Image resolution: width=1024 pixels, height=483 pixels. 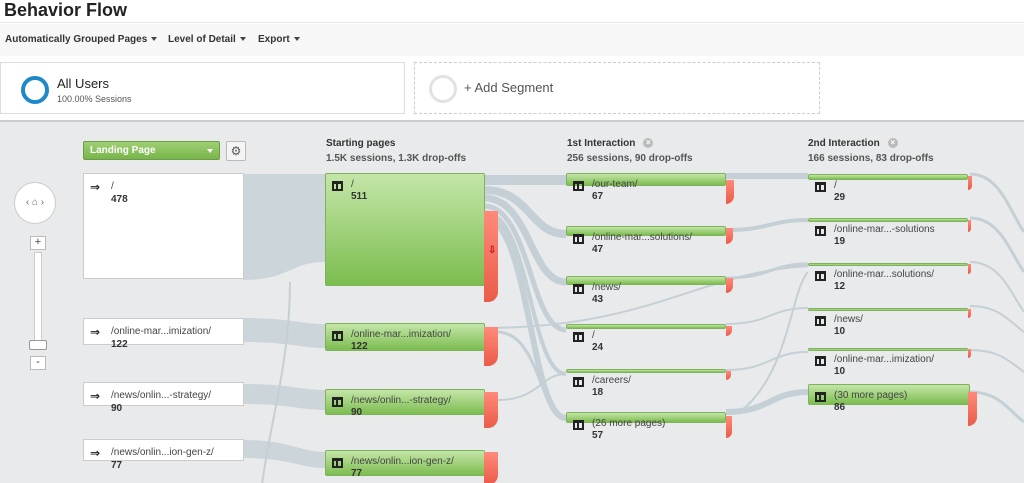 I want to click on starting-page-node: /online-mar...imization/ 122, so click(x=405, y=337).